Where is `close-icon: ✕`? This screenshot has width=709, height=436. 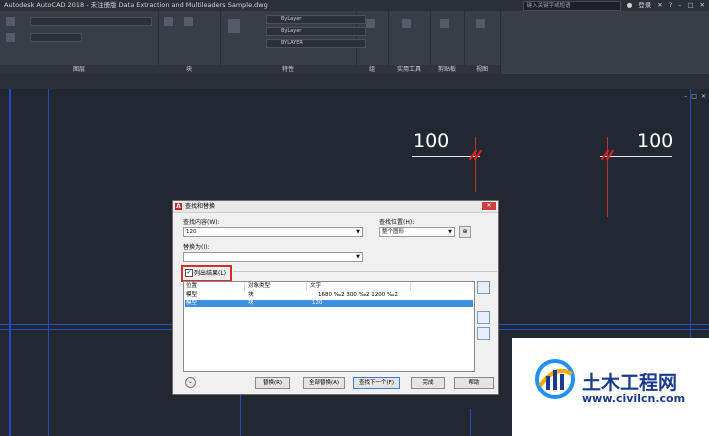 close-icon: ✕ is located at coordinates (489, 206).